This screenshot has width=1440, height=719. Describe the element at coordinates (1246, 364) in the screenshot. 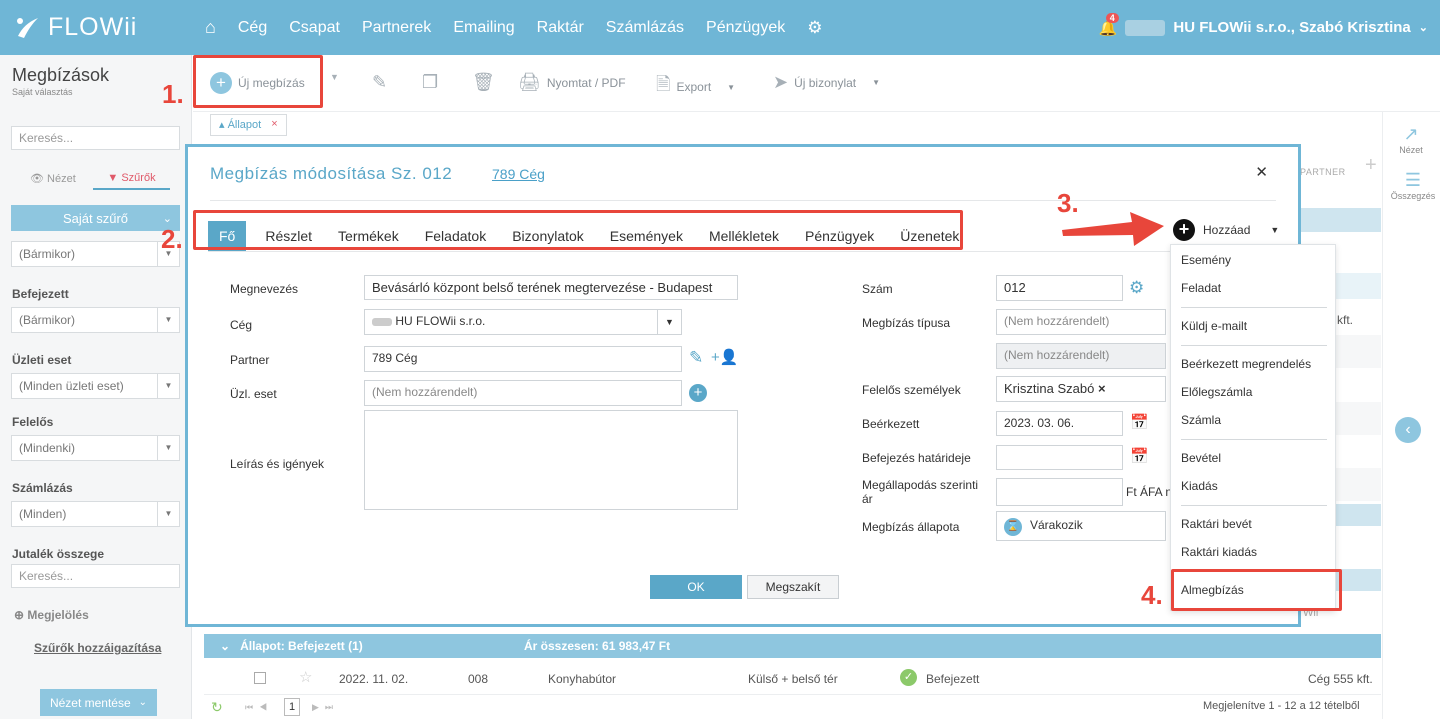

I see `menu-item-incoming-order: Beérkezett megrendelés` at that location.